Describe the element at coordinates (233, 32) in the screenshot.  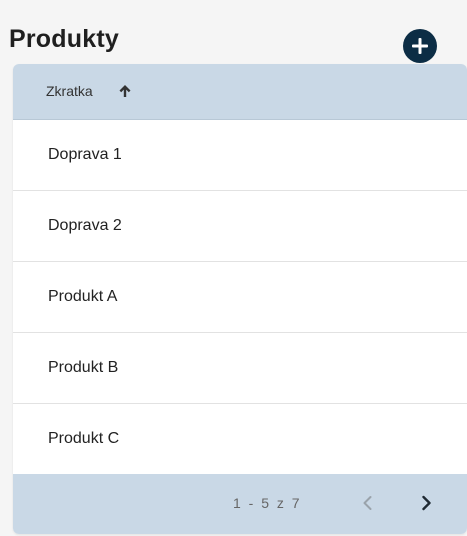
I see `panel-header: Produkty` at that location.